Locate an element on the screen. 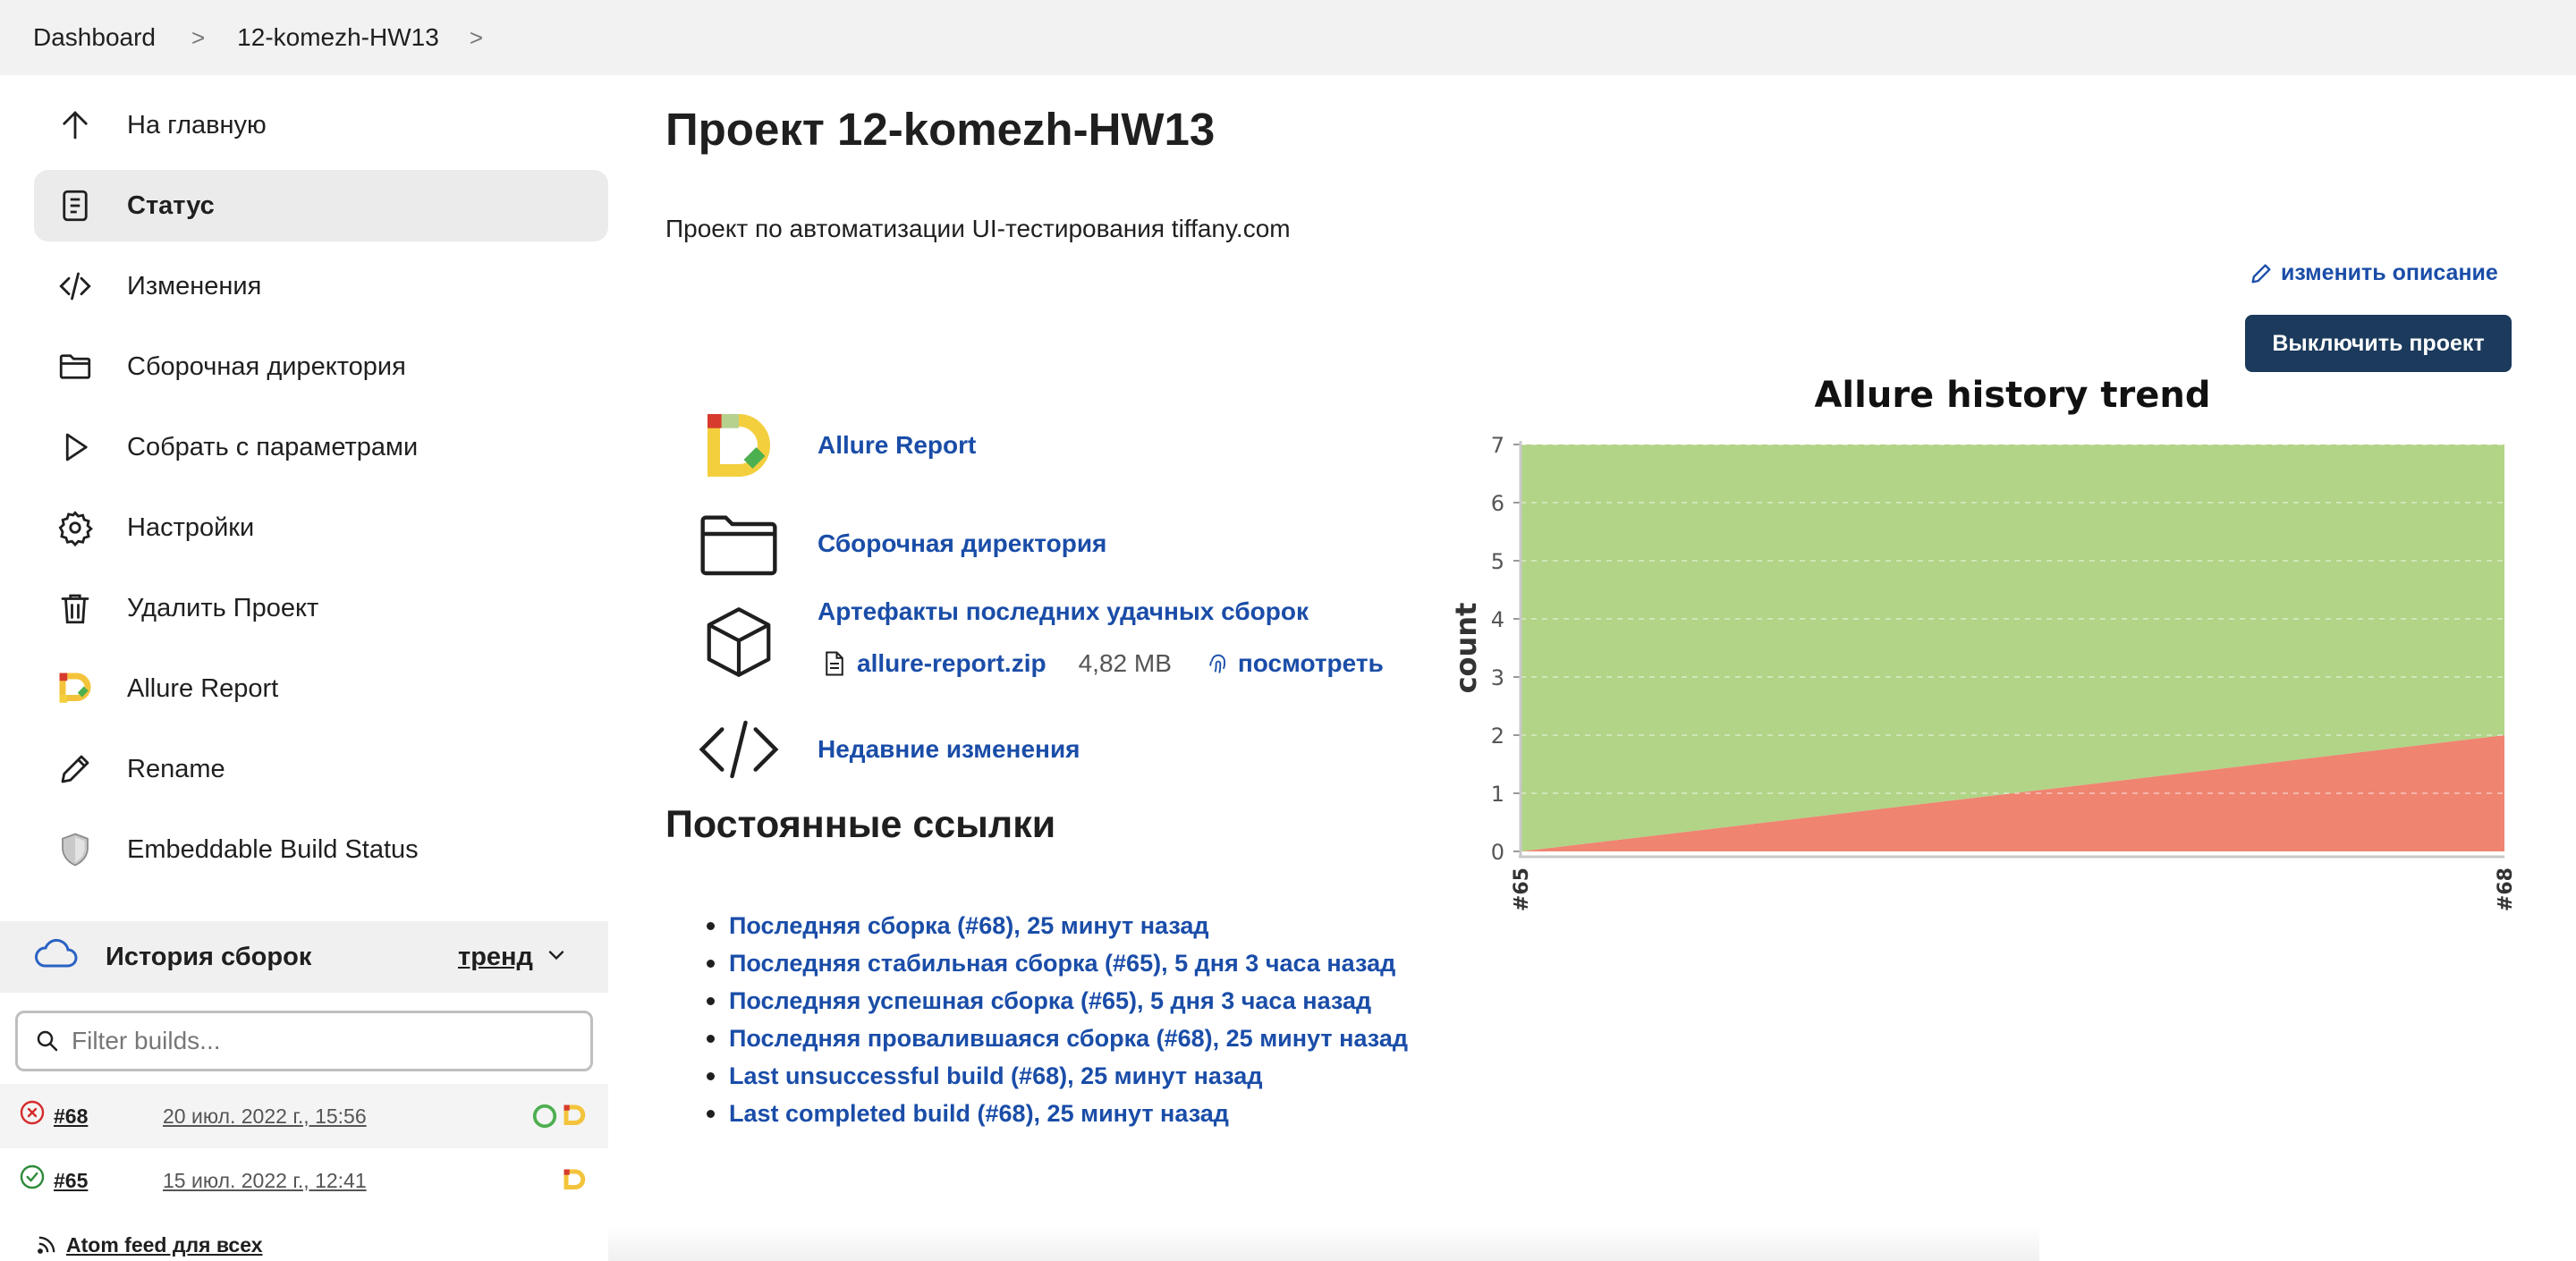 Image resolution: width=2576 pixels, height=1261 pixels. build-number-link: #68 is located at coordinates (71, 1116).